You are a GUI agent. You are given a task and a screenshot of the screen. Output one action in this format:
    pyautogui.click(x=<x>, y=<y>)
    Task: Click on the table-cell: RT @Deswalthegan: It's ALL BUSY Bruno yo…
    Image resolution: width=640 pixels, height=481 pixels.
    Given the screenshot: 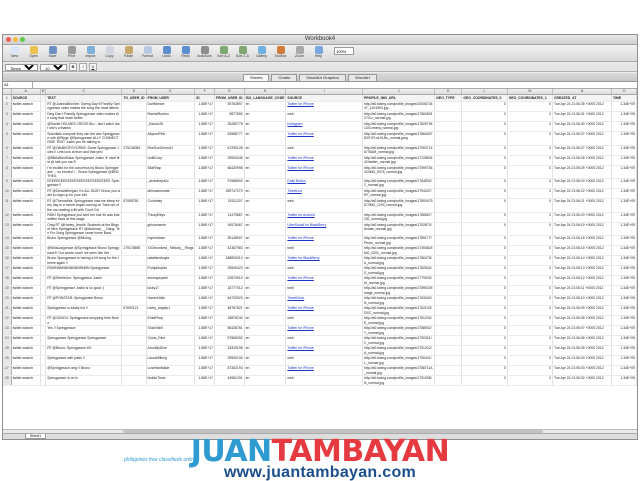 What is the action you would take?
    pyautogui.click(x=84, y=194)
    